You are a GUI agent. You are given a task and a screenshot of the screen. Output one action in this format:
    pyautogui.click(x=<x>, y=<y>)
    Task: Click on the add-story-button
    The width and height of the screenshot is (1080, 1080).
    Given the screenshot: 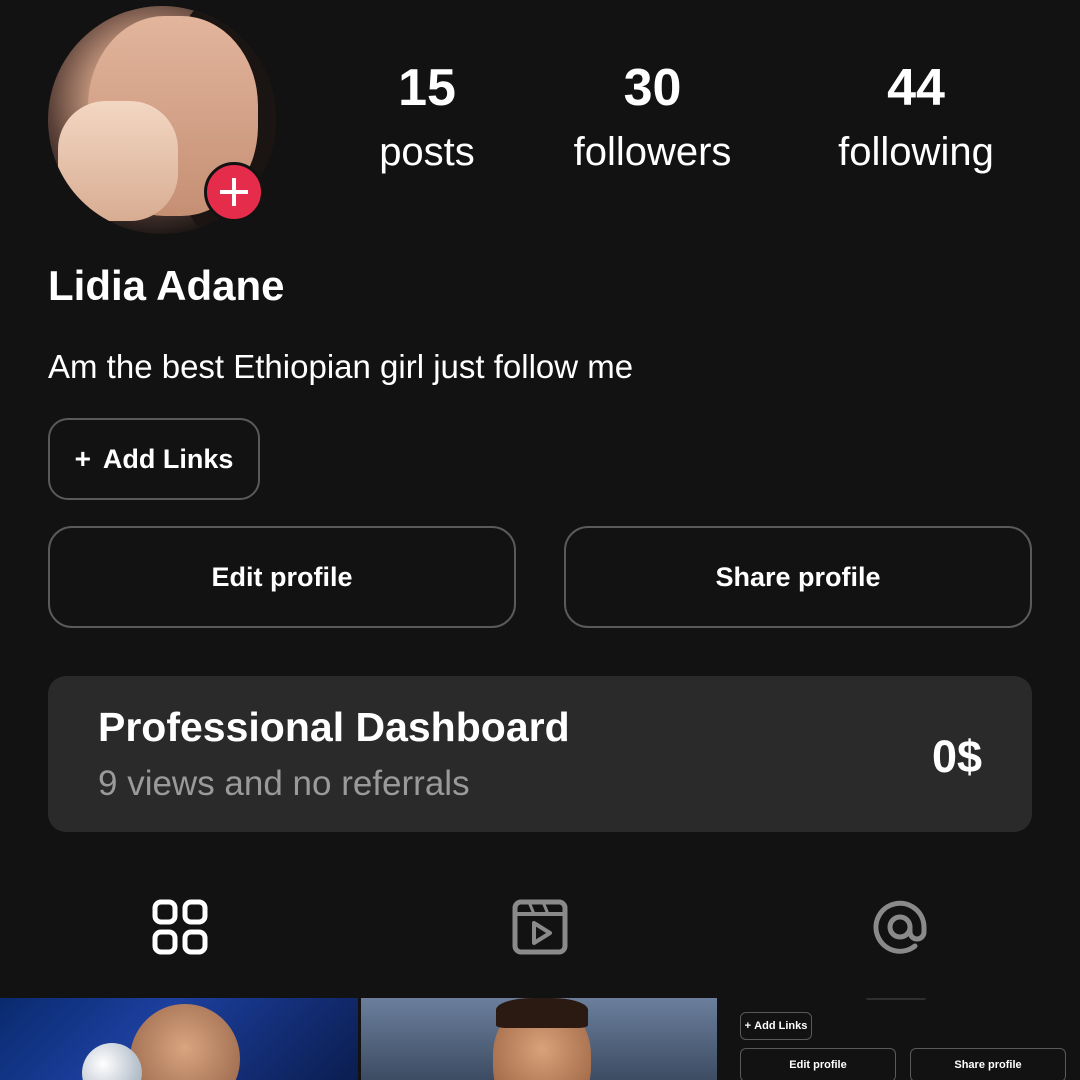 What is the action you would take?
    pyautogui.click(x=234, y=192)
    